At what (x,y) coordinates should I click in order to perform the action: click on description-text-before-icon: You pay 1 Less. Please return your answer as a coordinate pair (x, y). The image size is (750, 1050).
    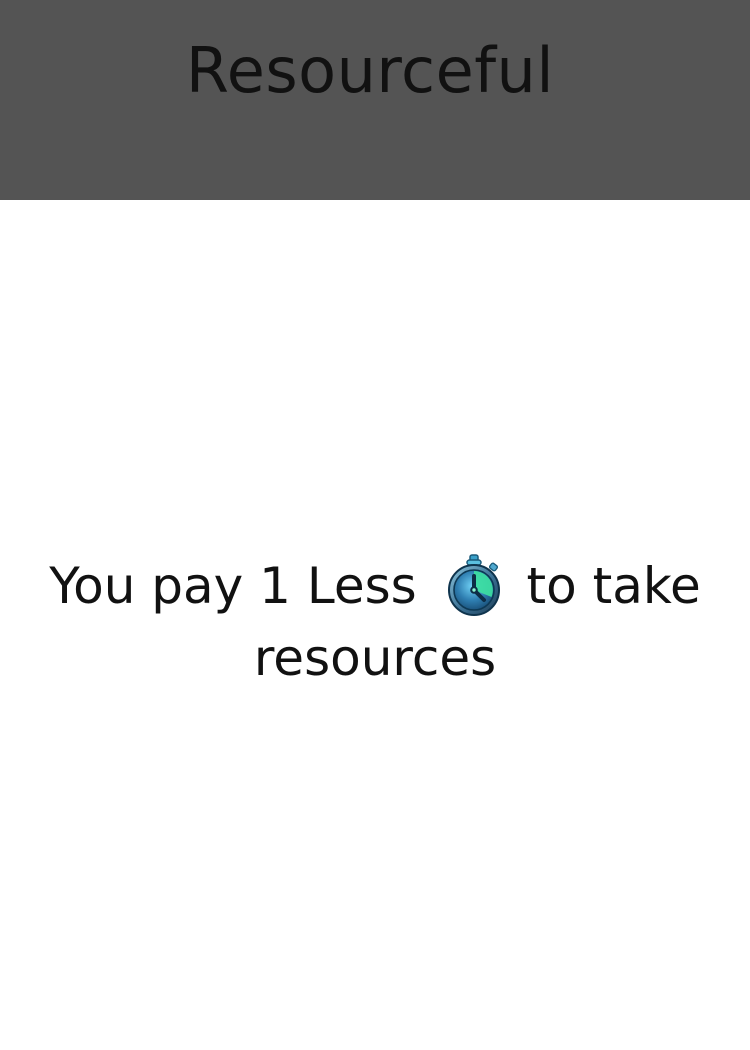
    Looking at the image, I should click on (233, 586).